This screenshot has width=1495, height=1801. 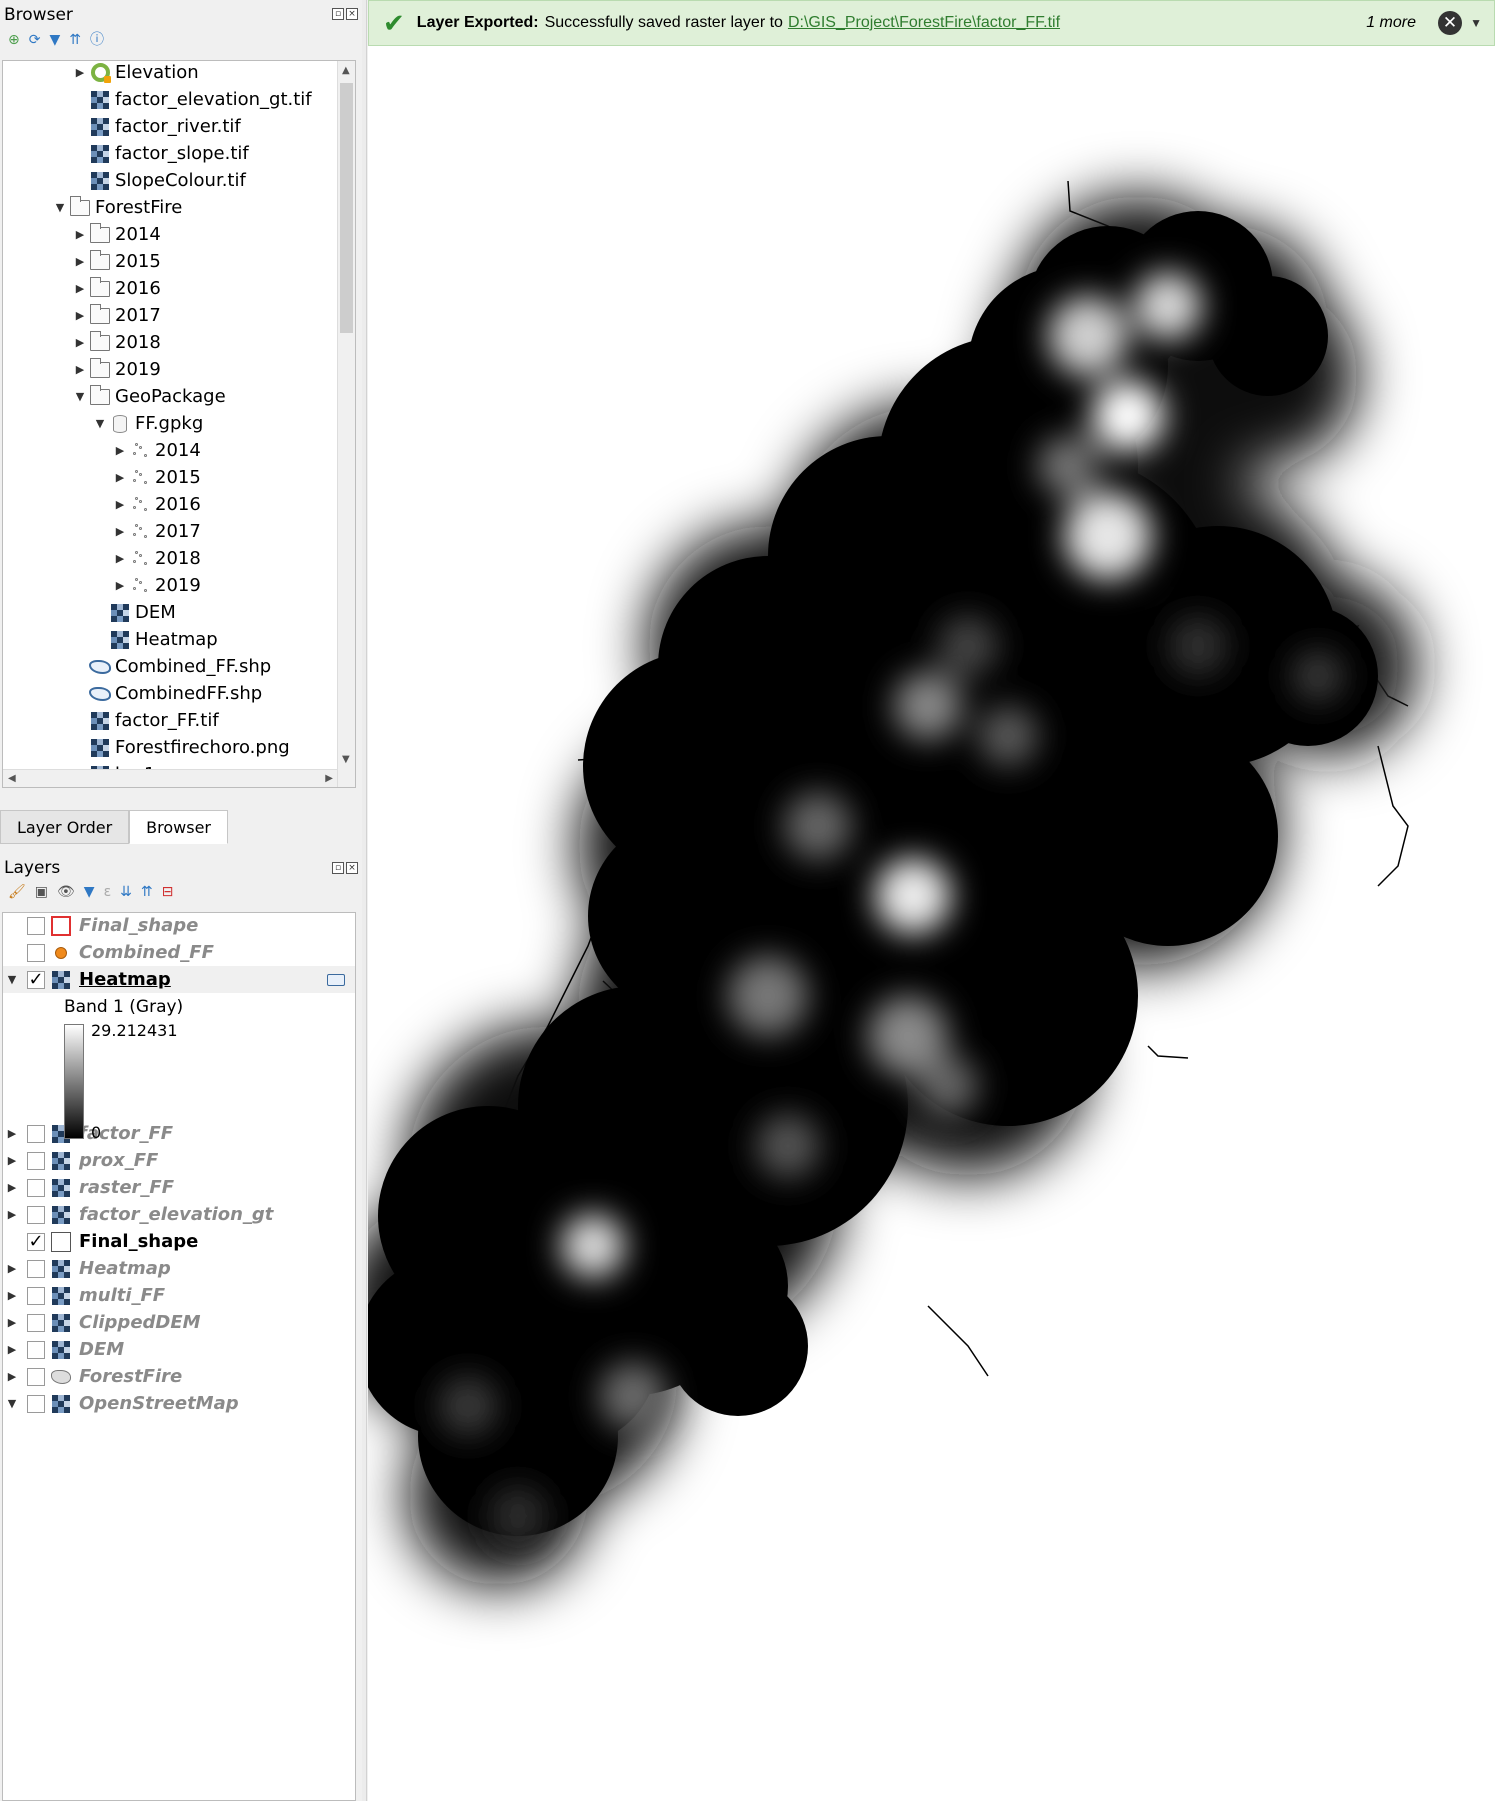 I want to click on layer-item: ▼ OpenStreetMap, so click(x=179, y=1403).